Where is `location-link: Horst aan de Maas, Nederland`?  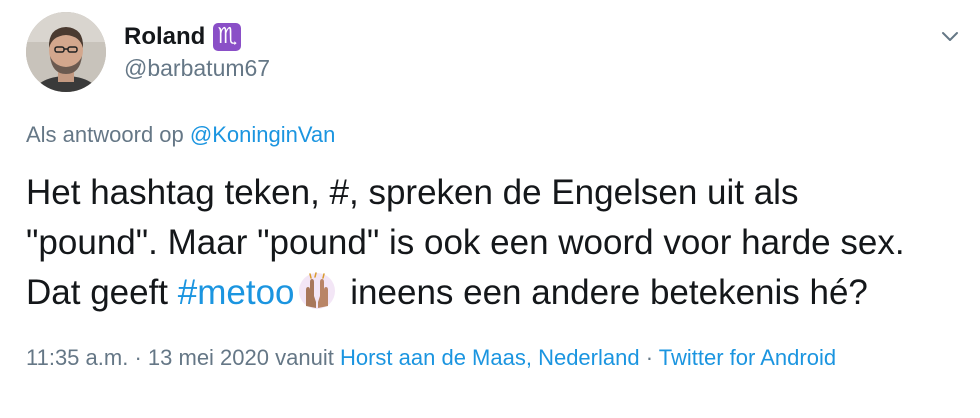
location-link: Horst aan de Maas, Nederland is located at coordinates (490, 357).